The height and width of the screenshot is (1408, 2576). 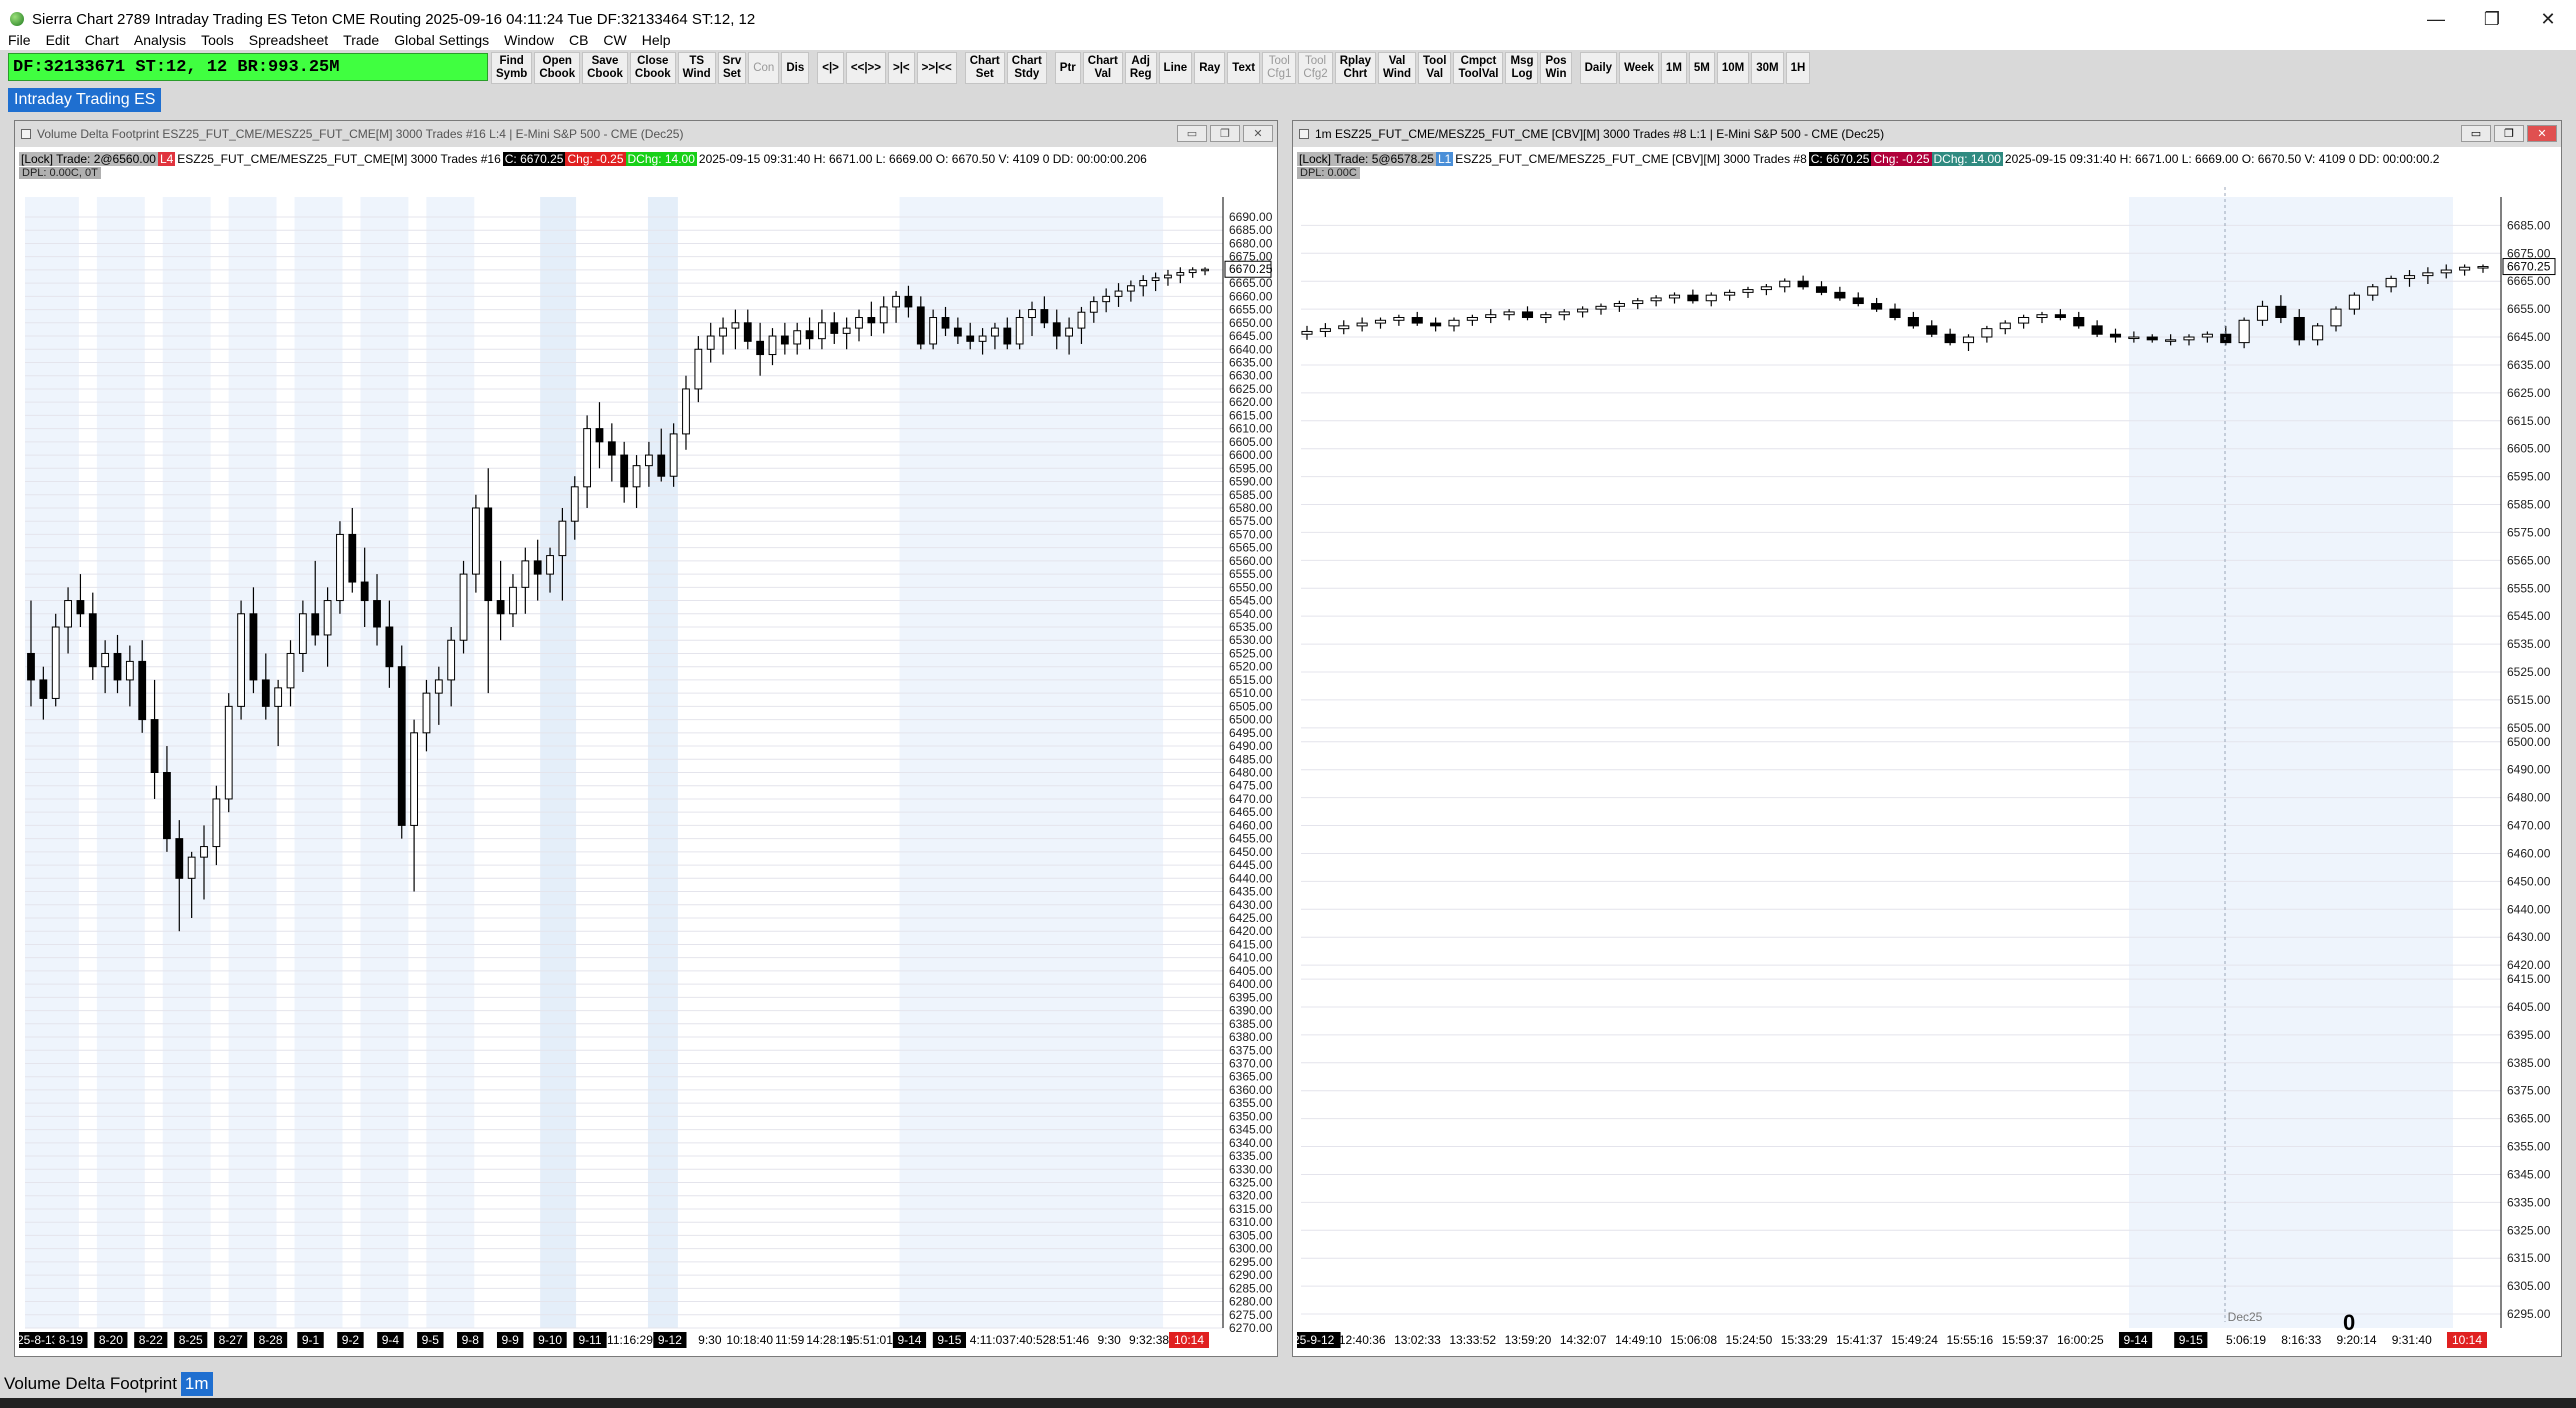 I want to click on menu-global-settings: Global Settings, so click(x=441, y=40).